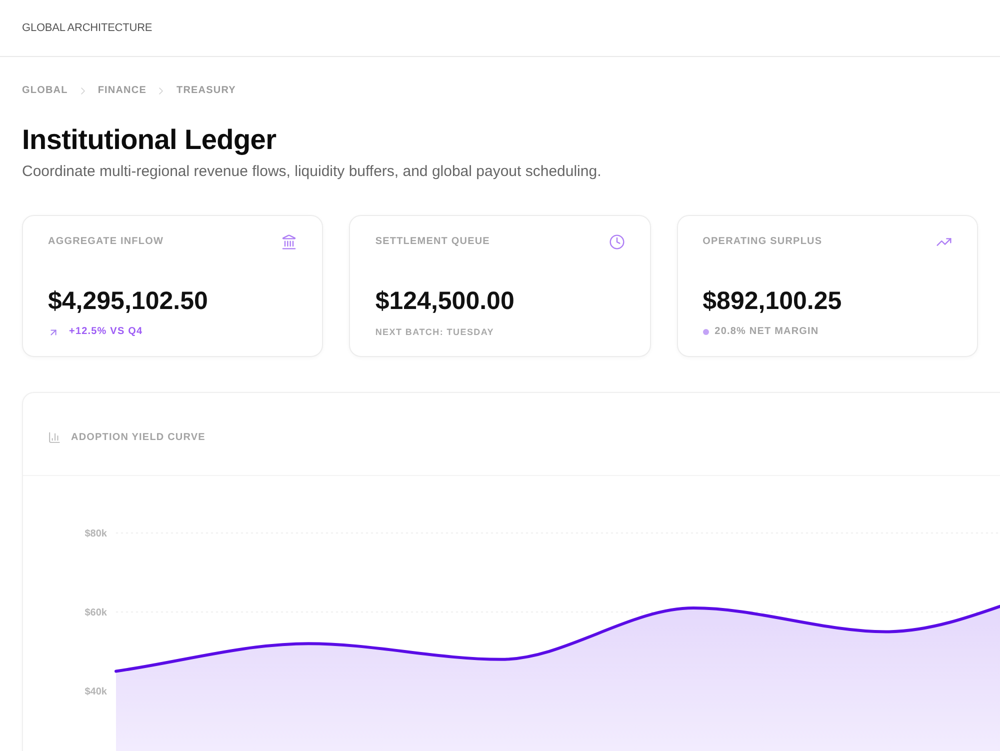 This screenshot has height=751, width=1000. Describe the element at coordinates (128, 301) in the screenshot. I see `metric-value: $4,295,102.50` at that location.